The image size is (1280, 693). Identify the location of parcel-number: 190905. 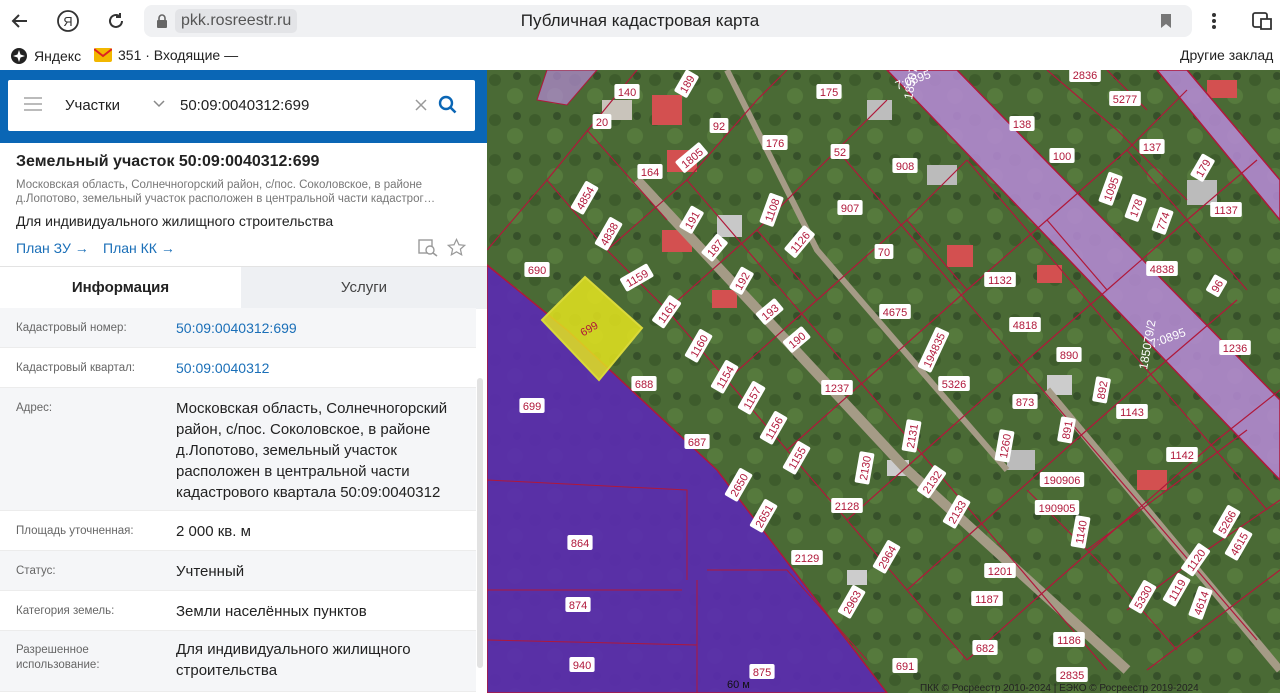
(1057, 509).